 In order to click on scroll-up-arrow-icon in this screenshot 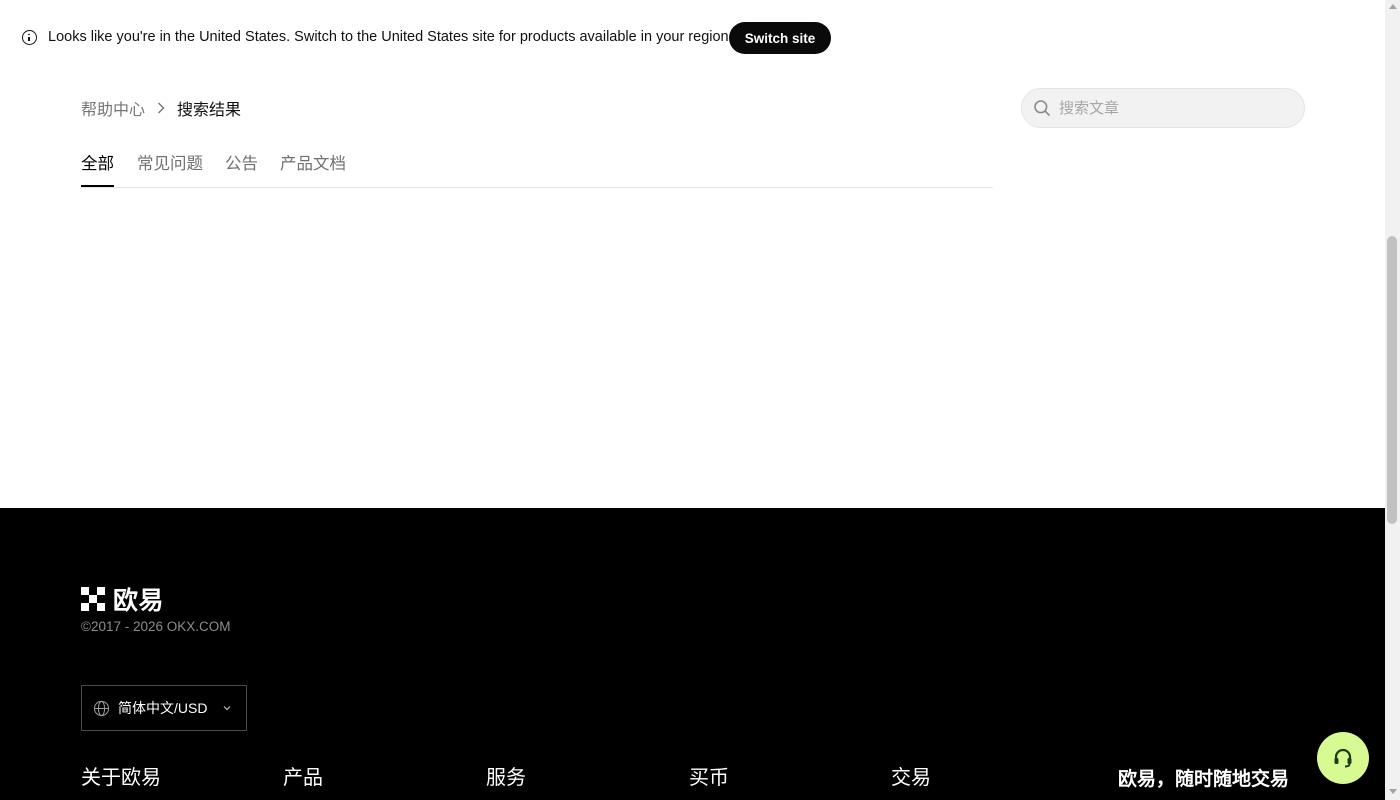, I will do `click(1393, 6)`.